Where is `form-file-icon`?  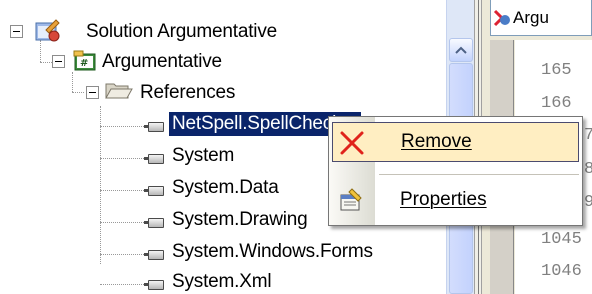 form-file-icon is located at coordinates (501, 17).